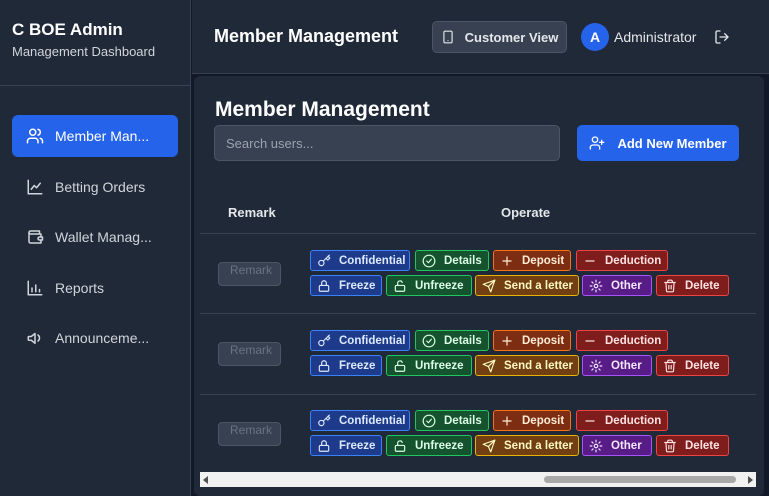 Image resolution: width=769 pixels, height=496 pixels. What do you see at coordinates (35, 288) in the screenshot?
I see `bar-chart-icon` at bounding box center [35, 288].